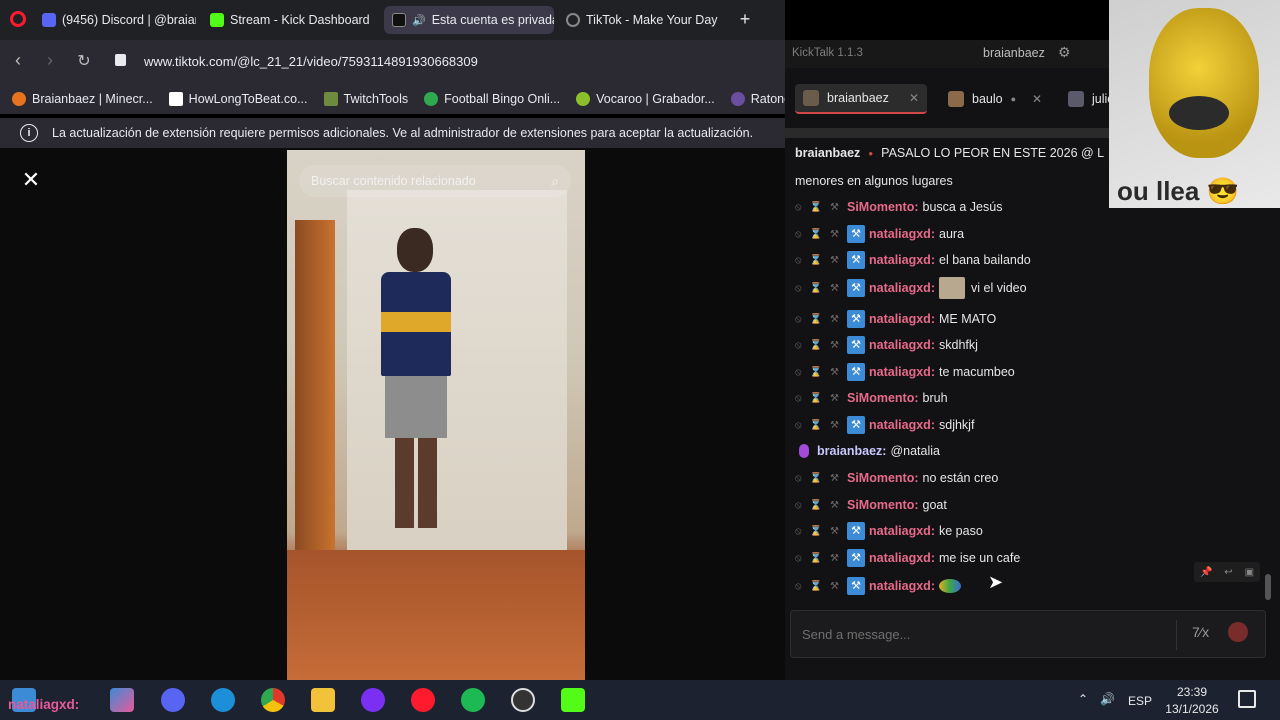 The height and width of the screenshot is (720, 1280). What do you see at coordinates (469, 20) in the screenshot?
I see `tab-tiktok-private: 🔊 Esta cuenta es privada` at bounding box center [469, 20].